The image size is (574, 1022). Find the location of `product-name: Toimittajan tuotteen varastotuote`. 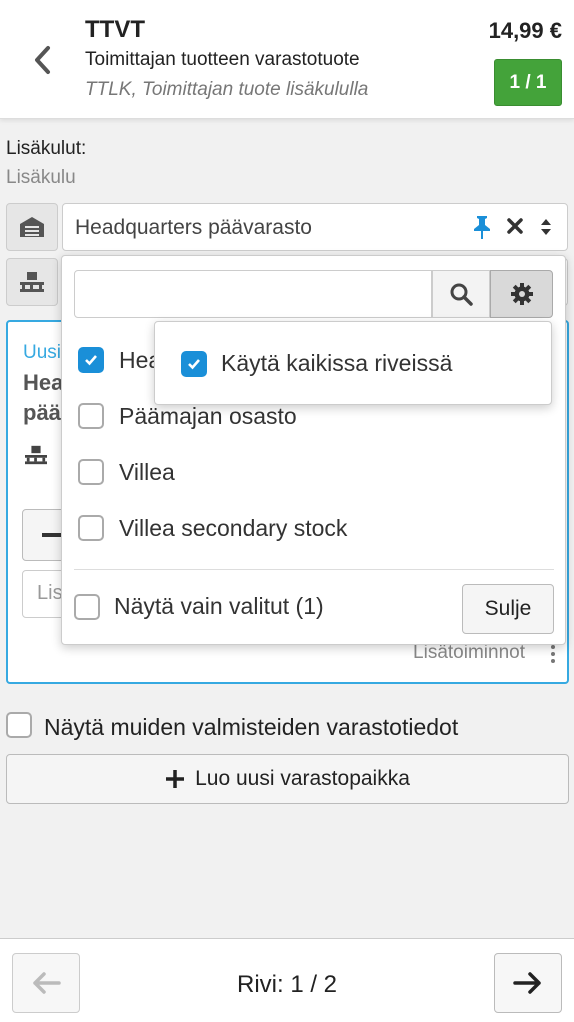

product-name: Toimittajan tuotteen varastotuote is located at coordinates (222, 59).